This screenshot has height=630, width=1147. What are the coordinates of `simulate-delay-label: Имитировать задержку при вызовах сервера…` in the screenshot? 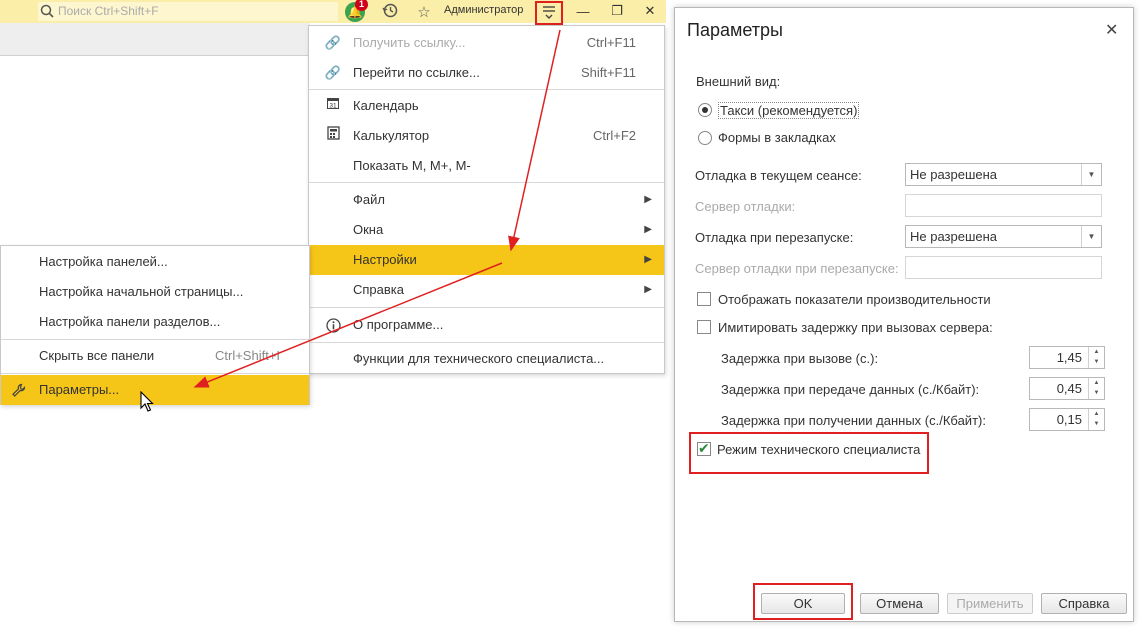 It's located at (855, 327).